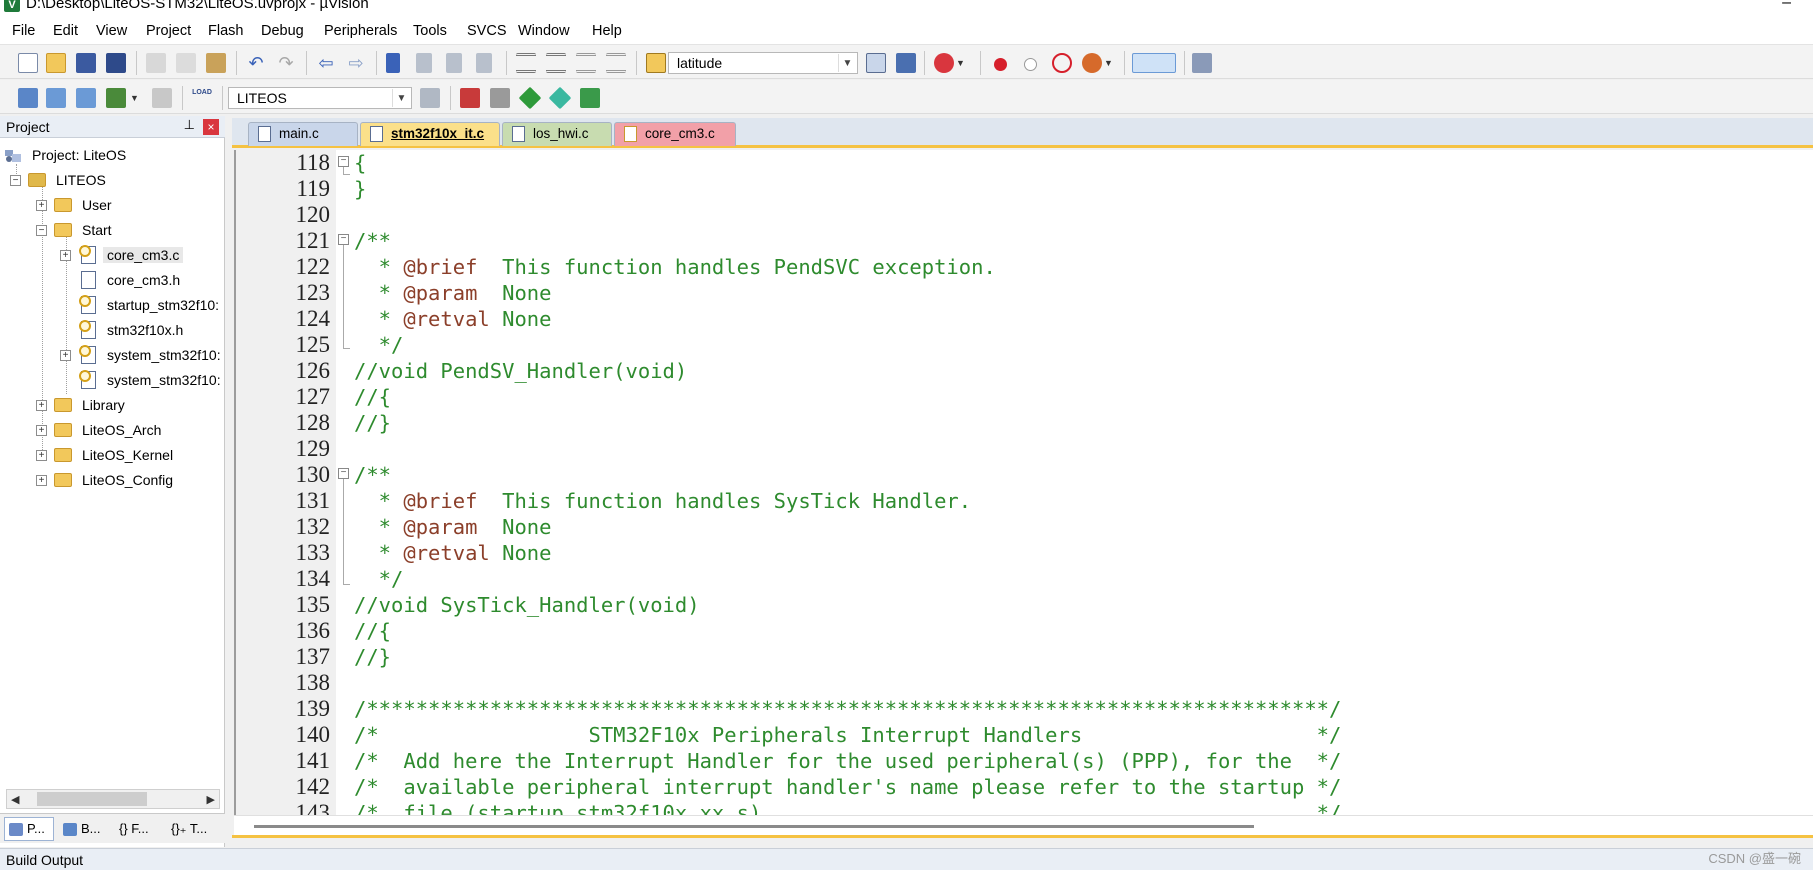 This screenshot has width=1813, height=870. I want to click on tree-item-group: + Library, so click(112, 406).